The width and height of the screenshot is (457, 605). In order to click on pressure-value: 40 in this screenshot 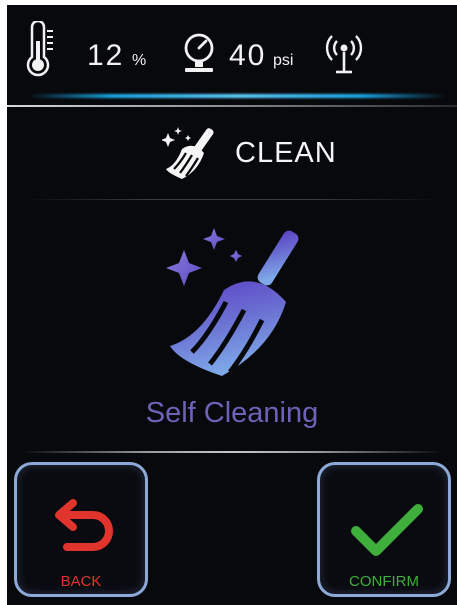, I will do `click(248, 55)`.